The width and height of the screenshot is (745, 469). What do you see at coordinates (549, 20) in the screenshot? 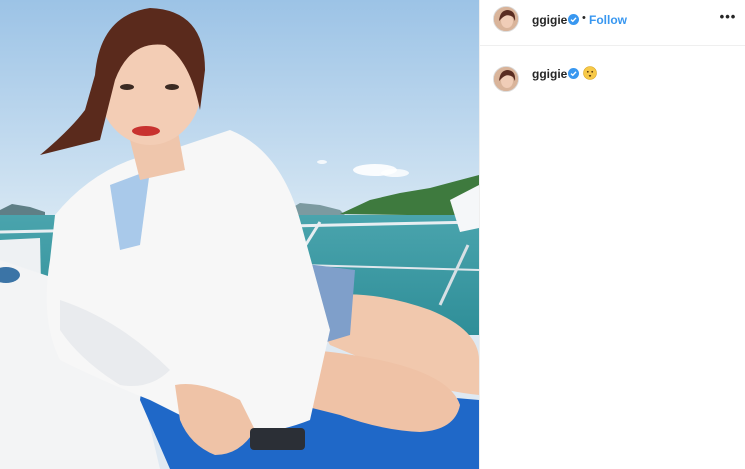
I see `username-link: ggigie` at bounding box center [549, 20].